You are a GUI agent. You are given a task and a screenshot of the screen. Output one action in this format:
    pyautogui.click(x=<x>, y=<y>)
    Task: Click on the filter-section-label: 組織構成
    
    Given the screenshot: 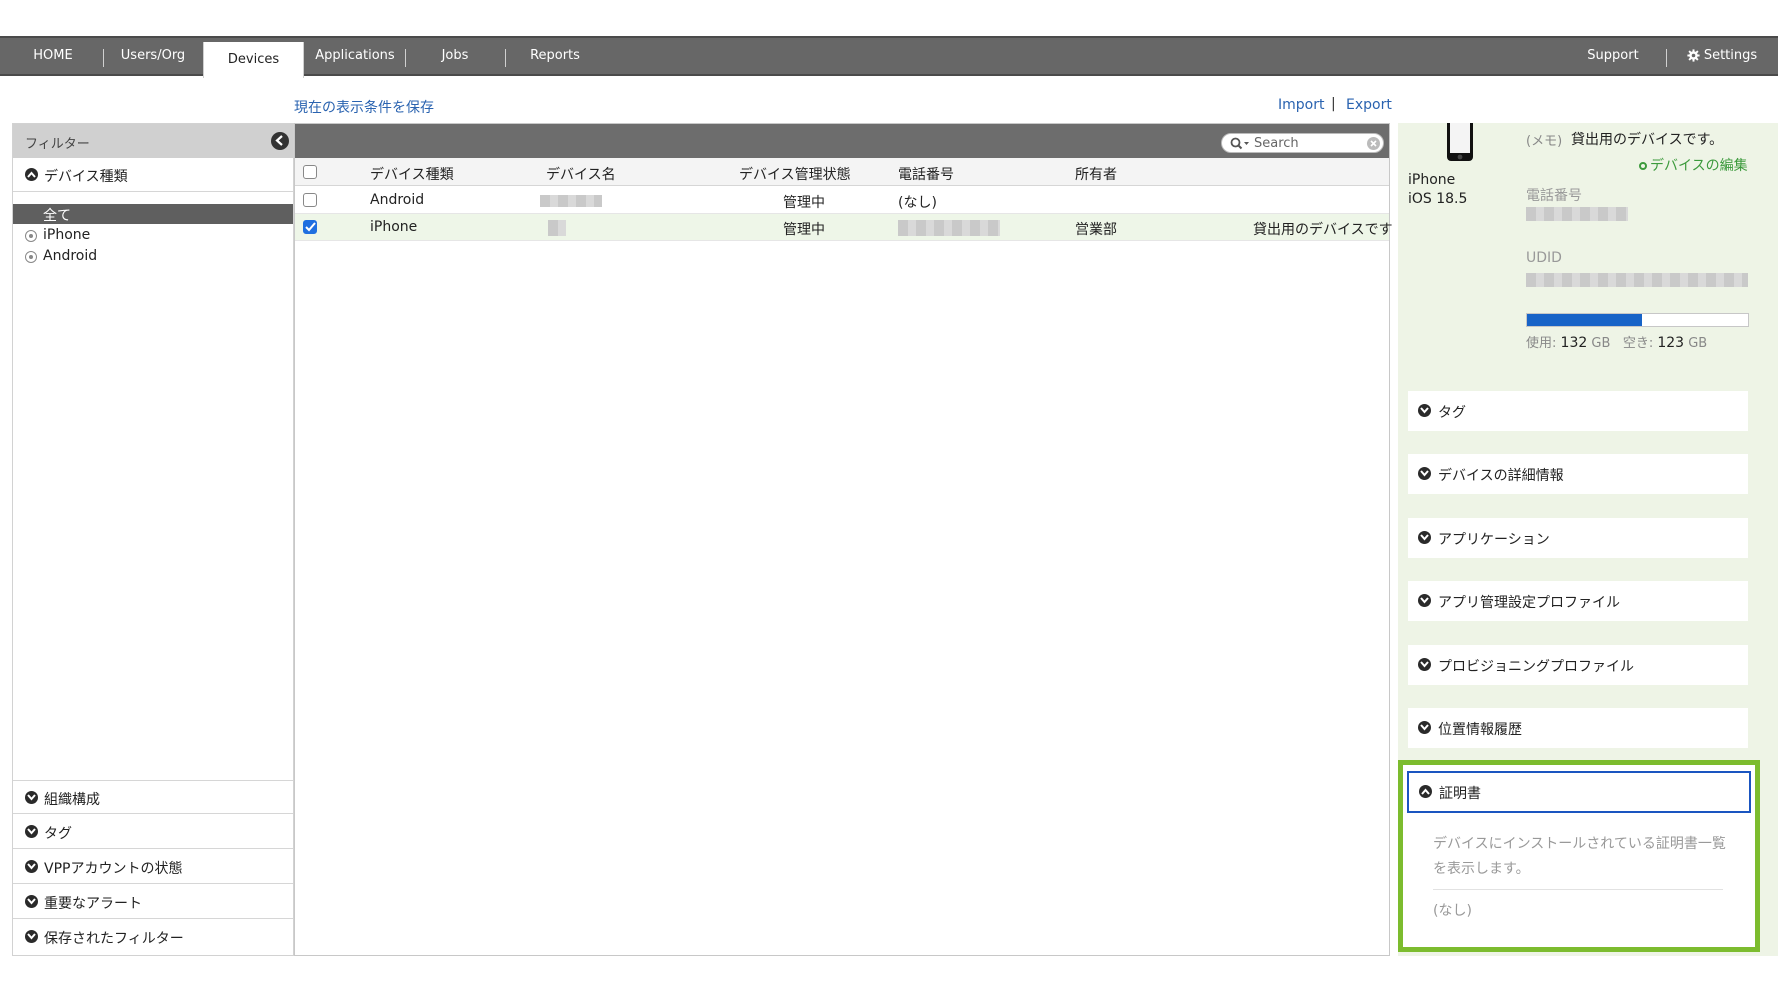 What is the action you would take?
    pyautogui.click(x=72, y=800)
    